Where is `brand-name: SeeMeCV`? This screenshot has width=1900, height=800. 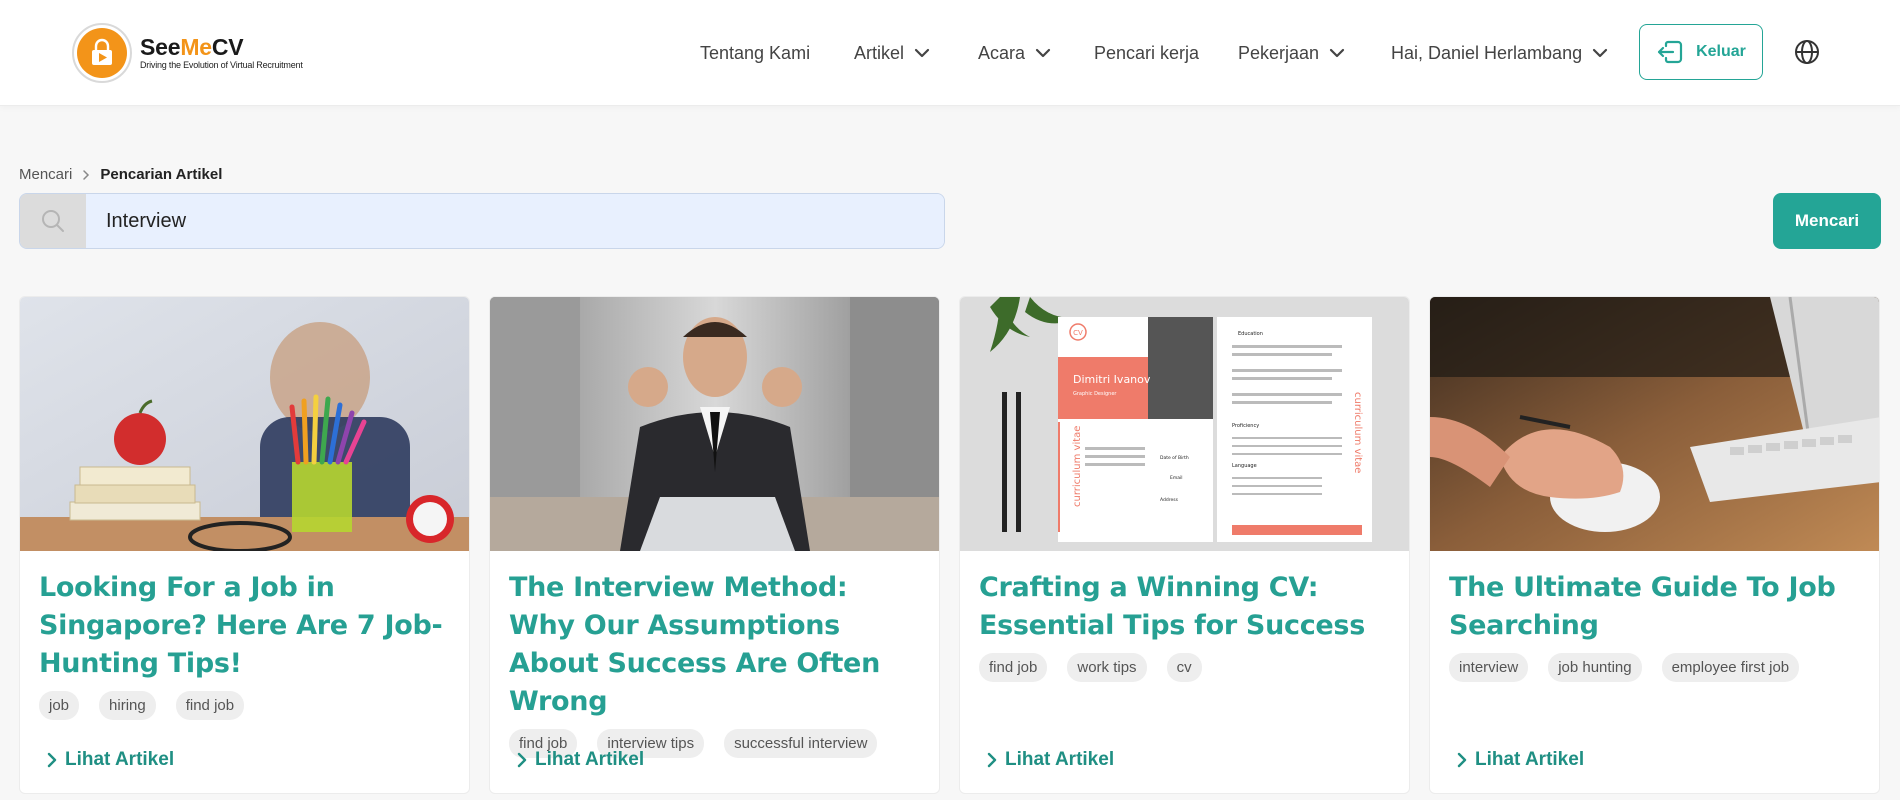
brand-name: SeeMeCV is located at coordinates (192, 47).